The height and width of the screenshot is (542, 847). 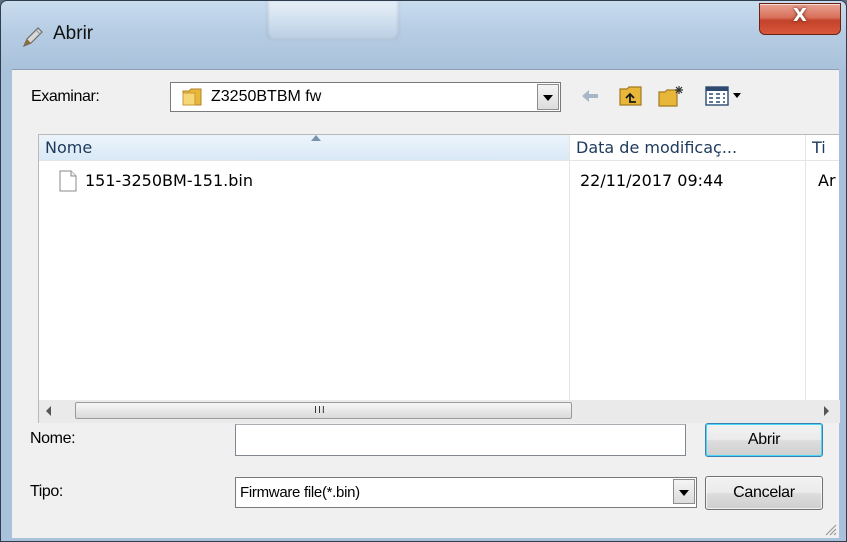 What do you see at coordinates (764, 440) in the screenshot?
I see `open-button: Abrir` at bounding box center [764, 440].